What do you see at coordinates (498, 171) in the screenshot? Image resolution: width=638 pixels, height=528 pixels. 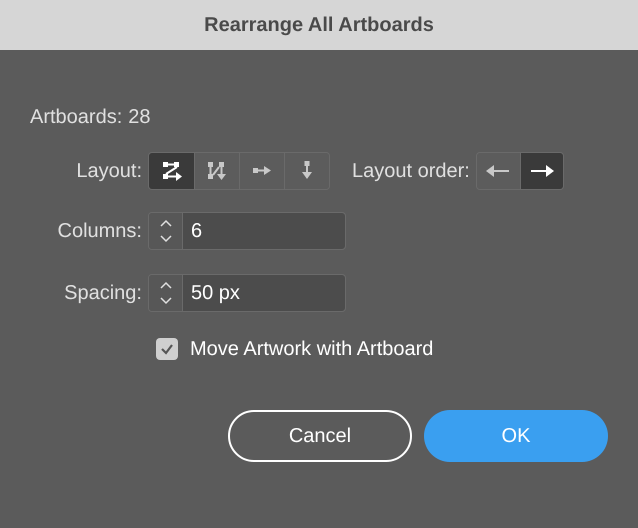 I see `arrow-left-icon` at bounding box center [498, 171].